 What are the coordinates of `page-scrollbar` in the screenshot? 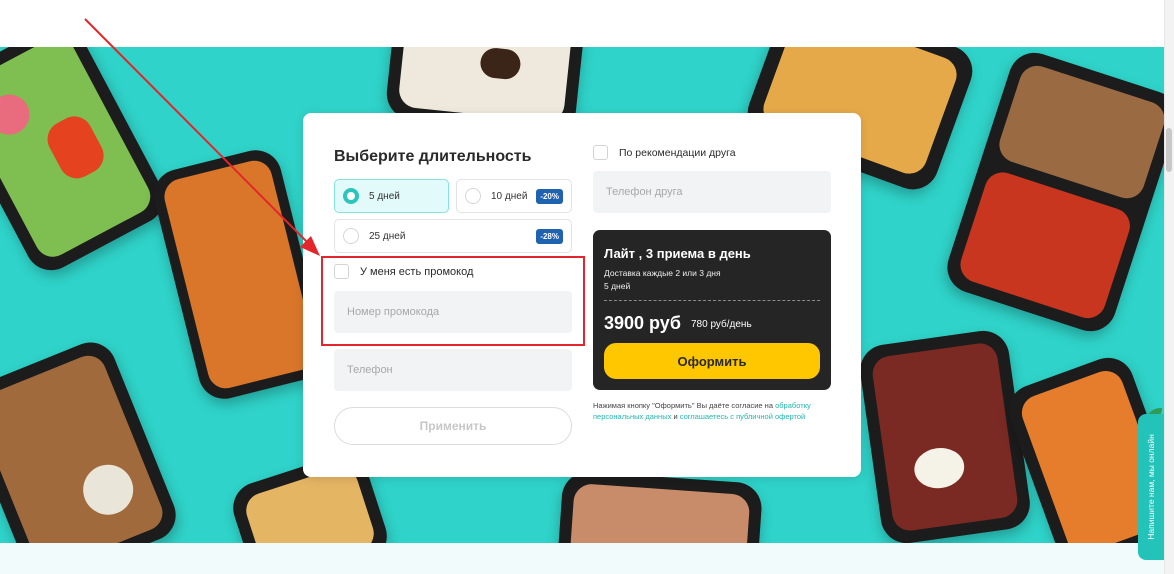 It's located at (1169, 287).